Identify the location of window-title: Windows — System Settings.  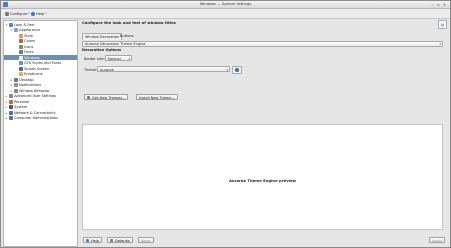
(225, 4).